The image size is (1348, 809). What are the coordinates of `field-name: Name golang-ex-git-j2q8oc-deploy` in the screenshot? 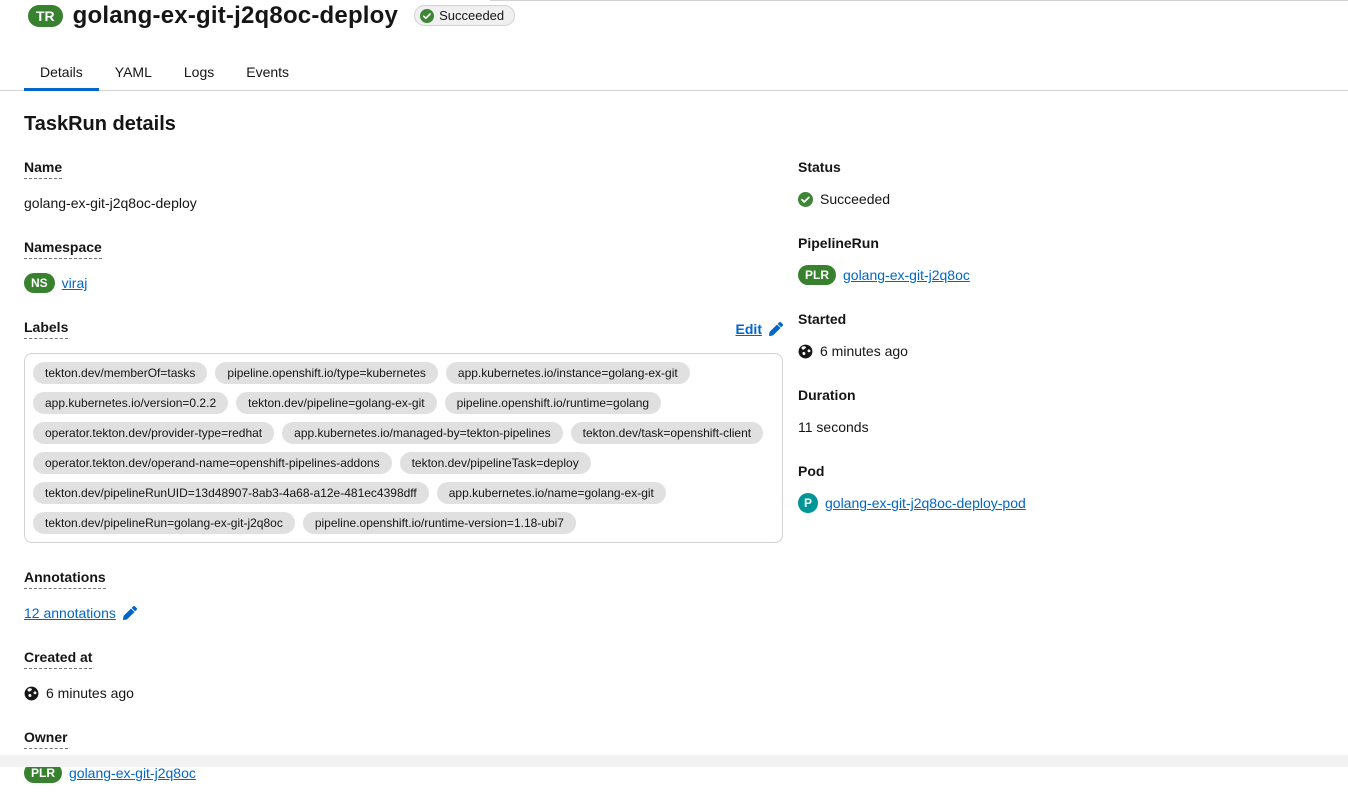 It's located at (403, 186).